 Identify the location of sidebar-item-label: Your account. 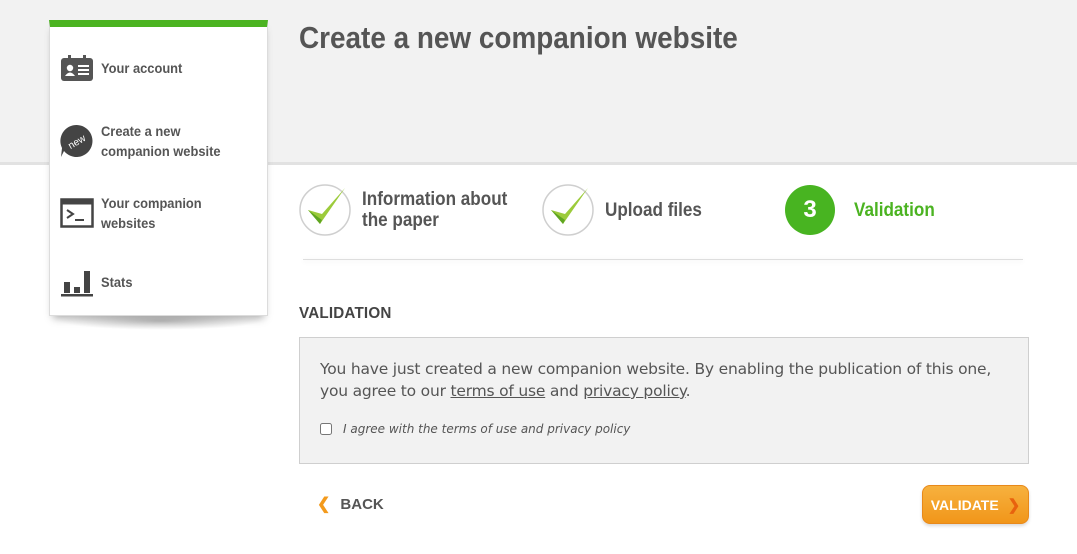
(142, 68).